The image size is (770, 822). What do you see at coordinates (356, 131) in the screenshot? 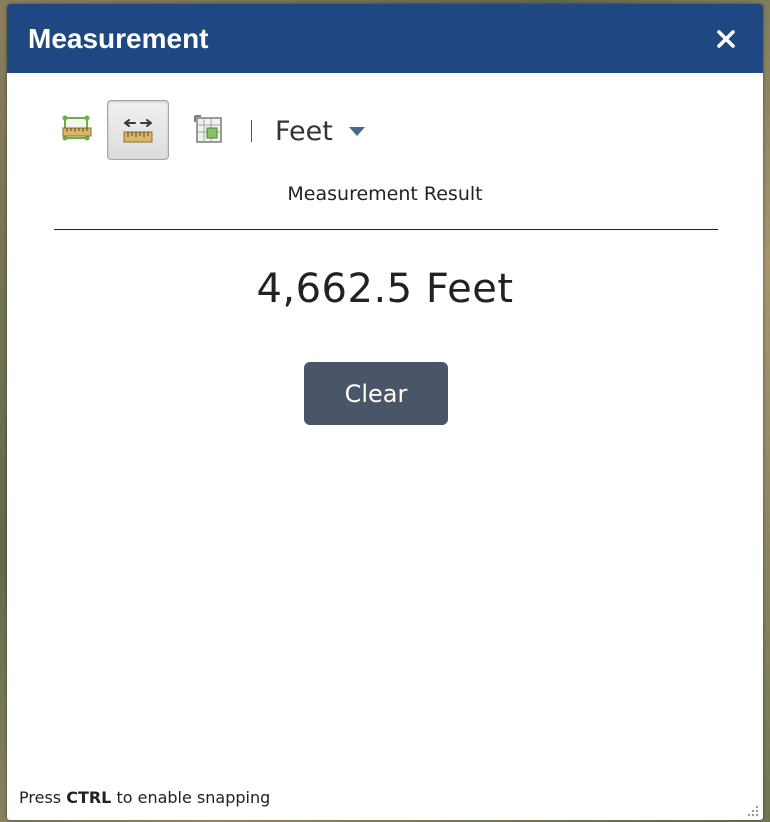
I see `chevron-down-icon` at bounding box center [356, 131].